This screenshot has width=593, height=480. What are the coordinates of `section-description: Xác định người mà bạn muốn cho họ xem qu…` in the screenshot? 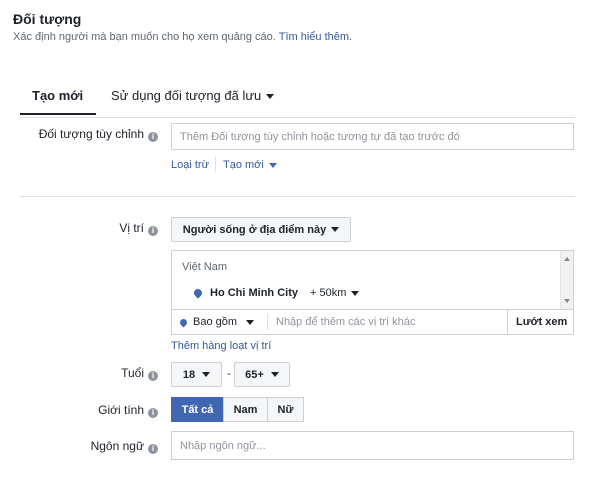 It's located at (182, 37).